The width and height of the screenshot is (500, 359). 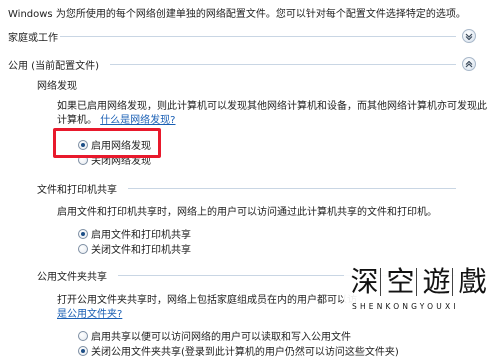 What do you see at coordinates (72, 277) in the screenshot?
I see `public-folder-sharing-title: 公用文件夹共享` at bounding box center [72, 277].